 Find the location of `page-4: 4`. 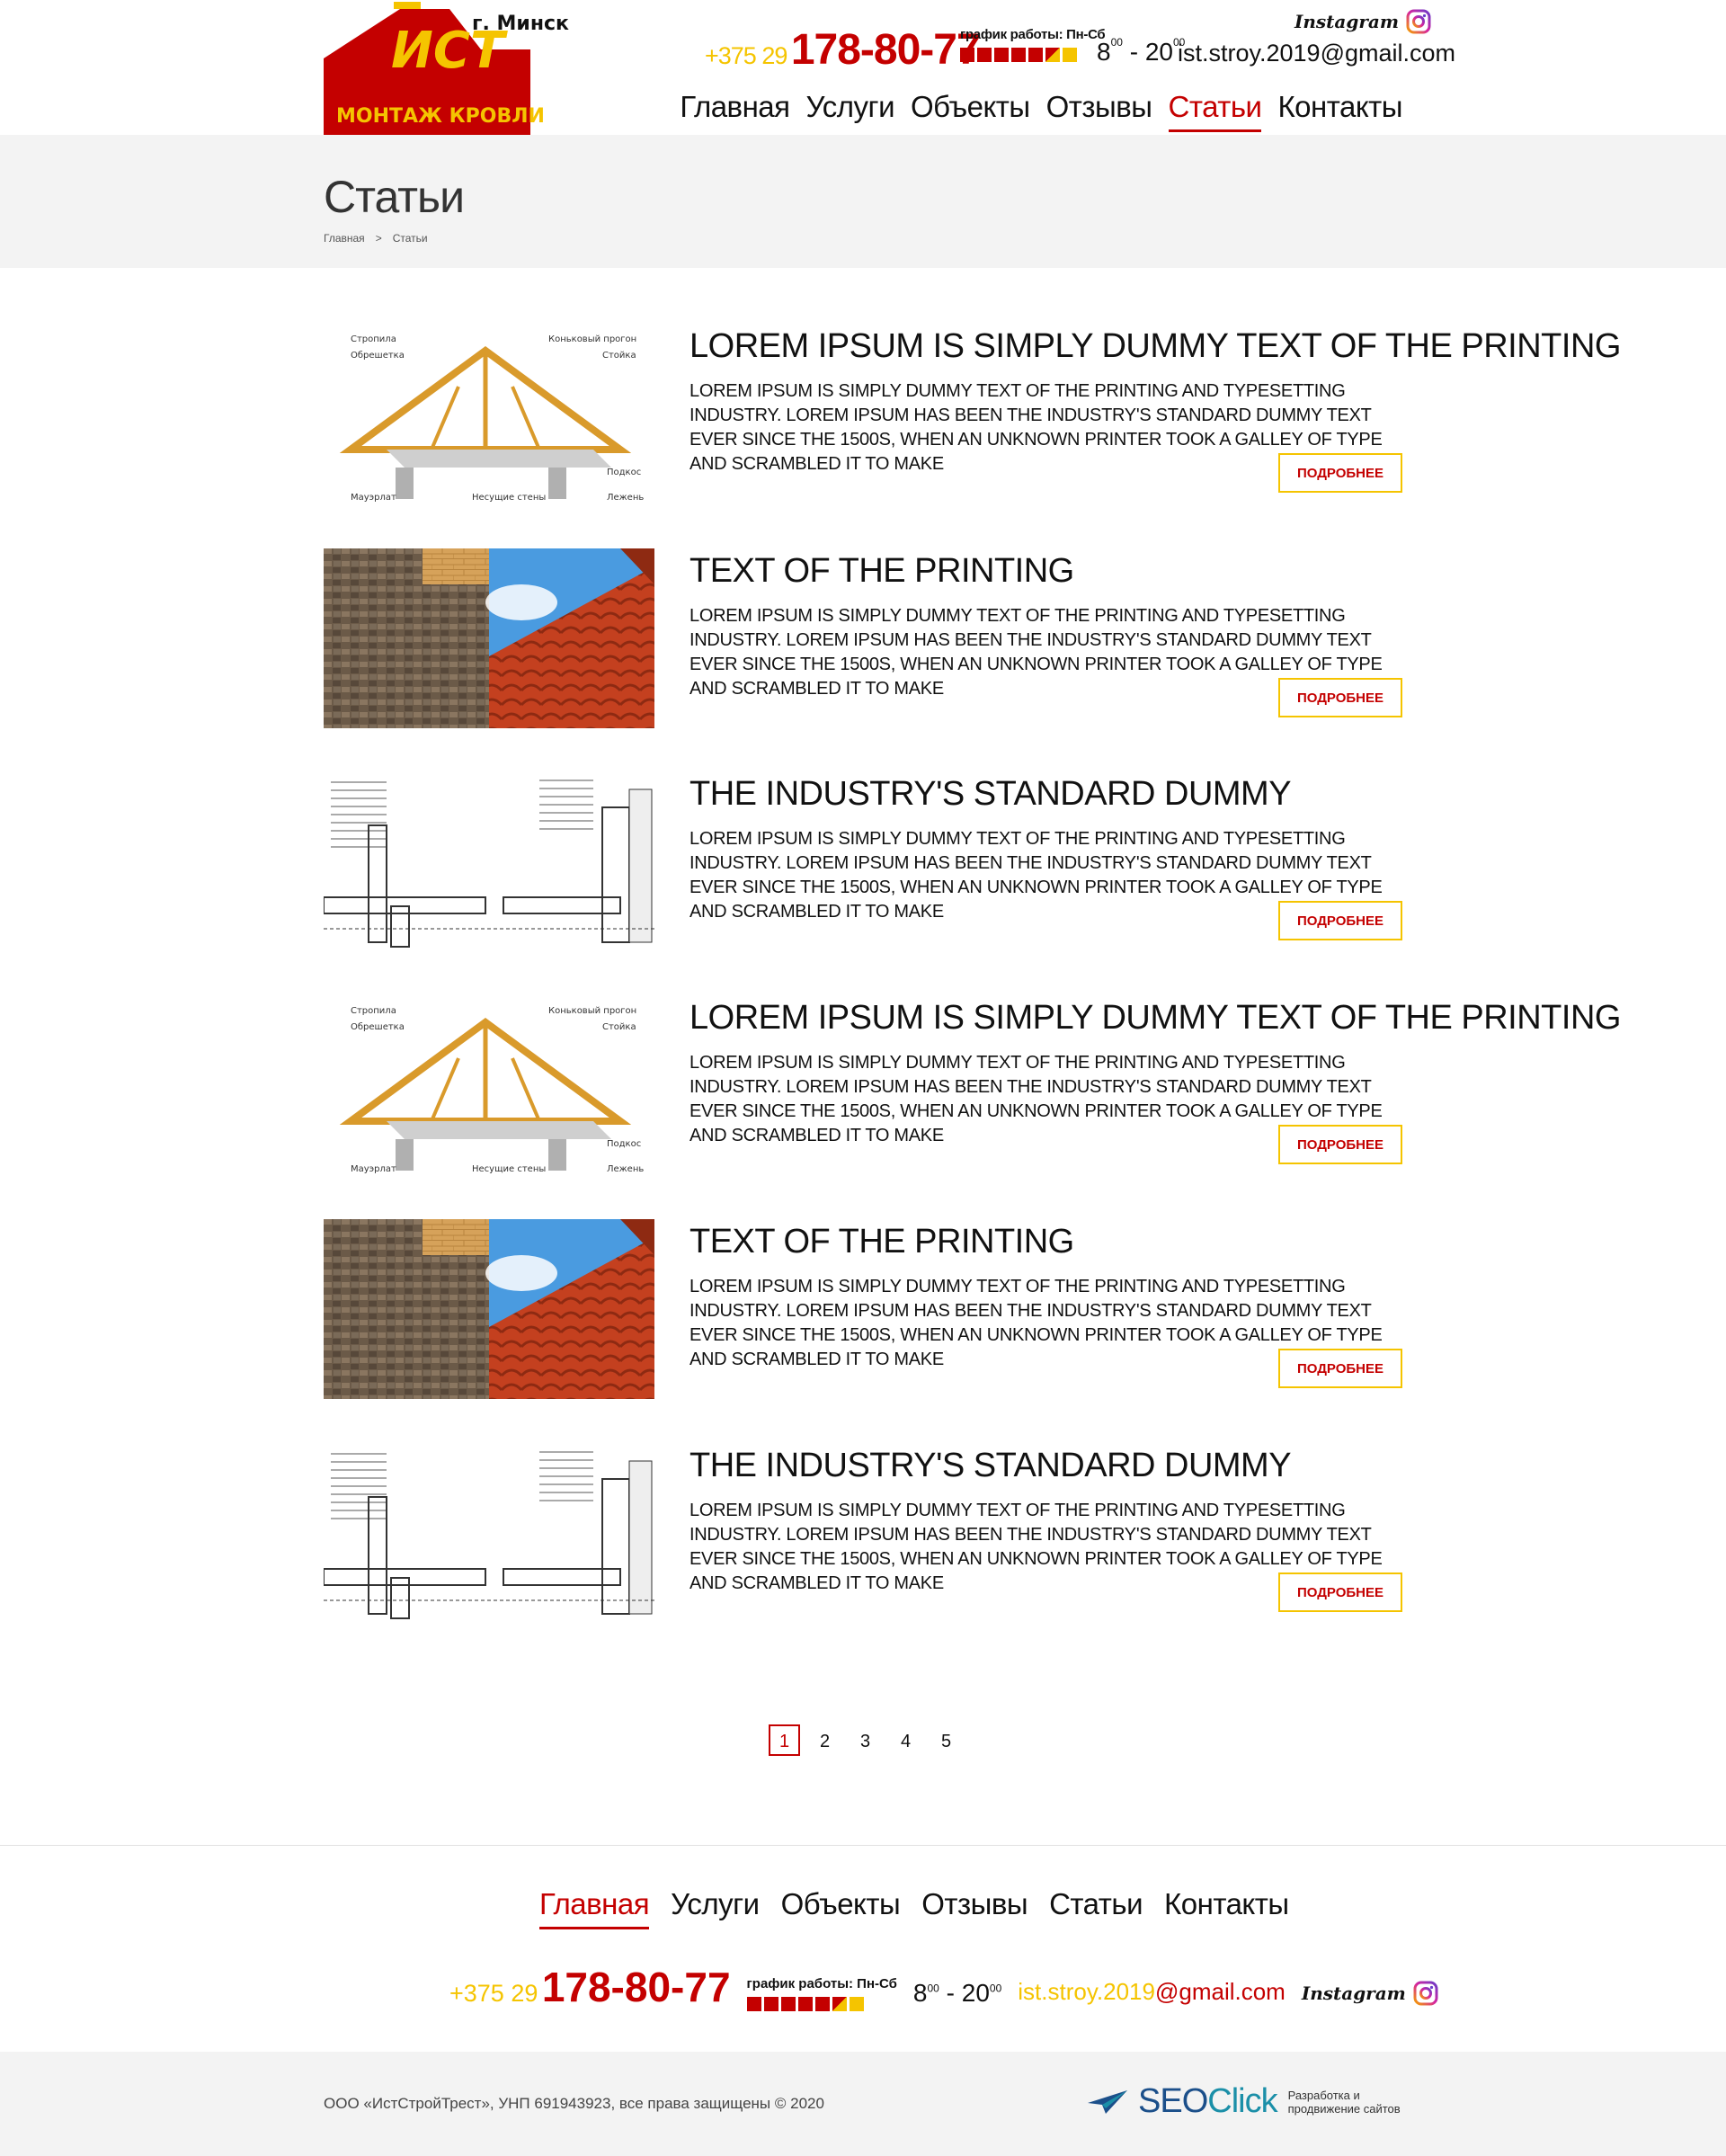

page-4: 4 is located at coordinates (906, 1740).